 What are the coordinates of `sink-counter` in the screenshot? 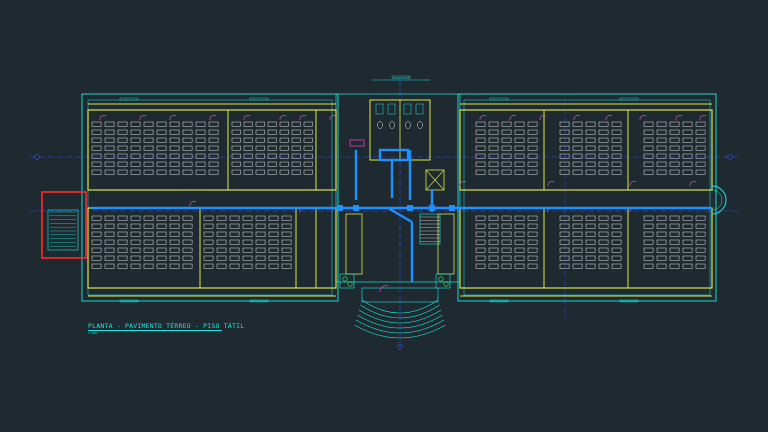 It's located at (357, 143).